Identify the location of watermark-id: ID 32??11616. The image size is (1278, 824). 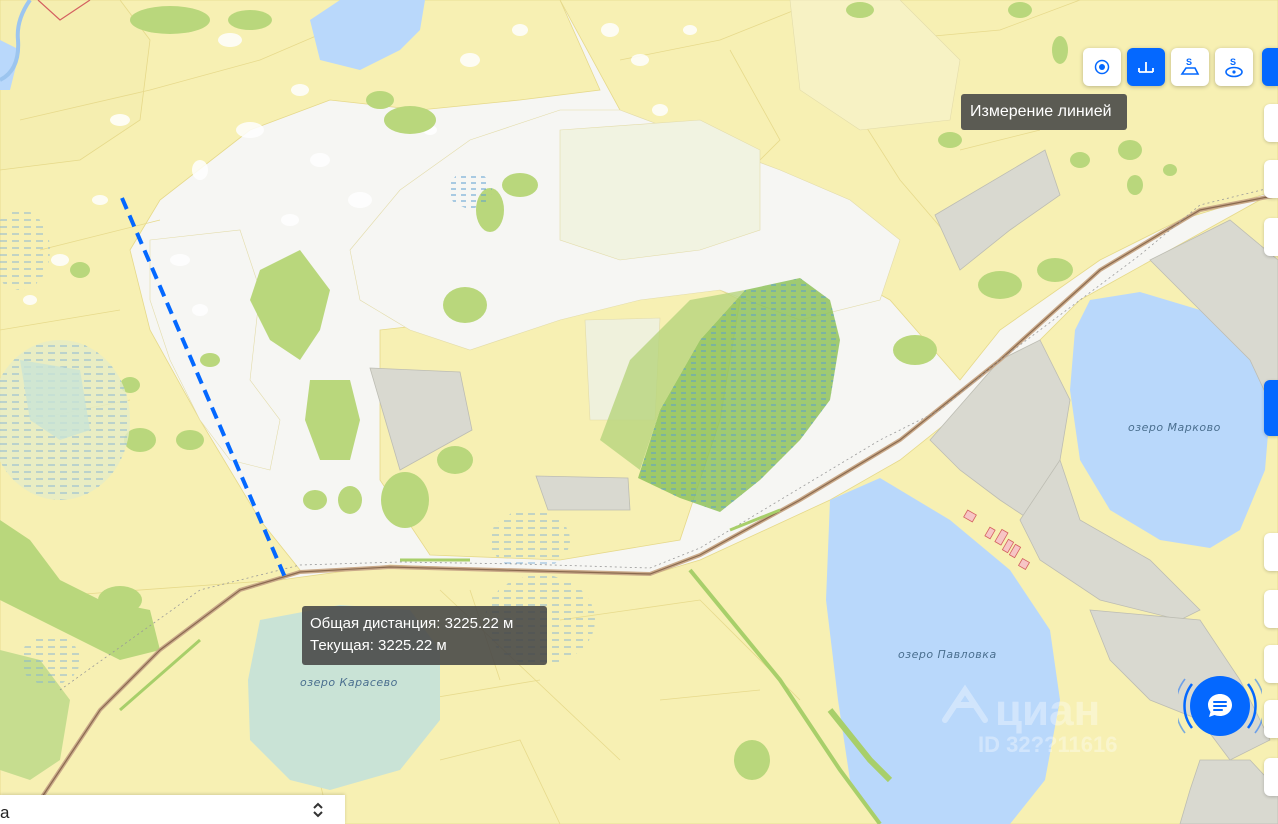
(1047, 744).